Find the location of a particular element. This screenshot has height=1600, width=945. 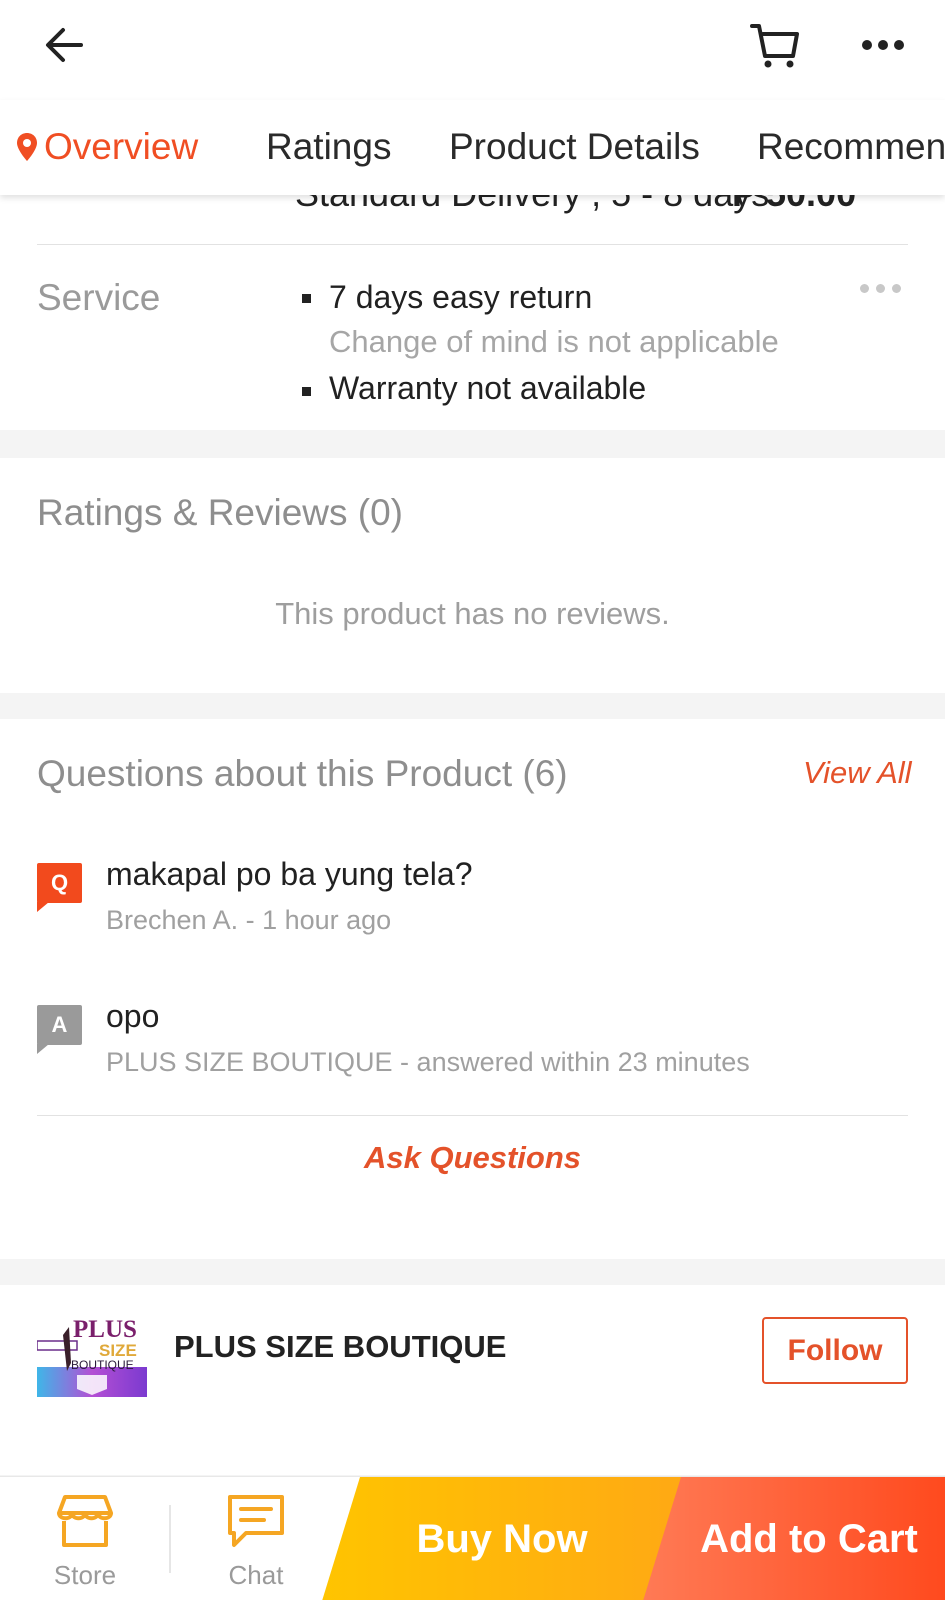

logo-text-boutique: BOUTIQUE is located at coordinates (102, 1365).